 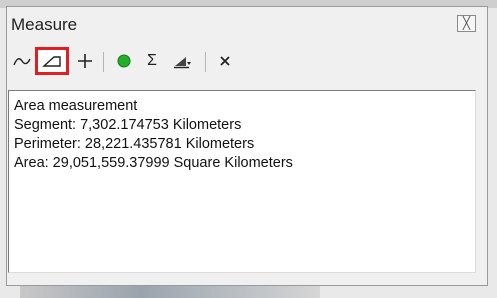 I want to click on area-polygon-icon, so click(x=51, y=61).